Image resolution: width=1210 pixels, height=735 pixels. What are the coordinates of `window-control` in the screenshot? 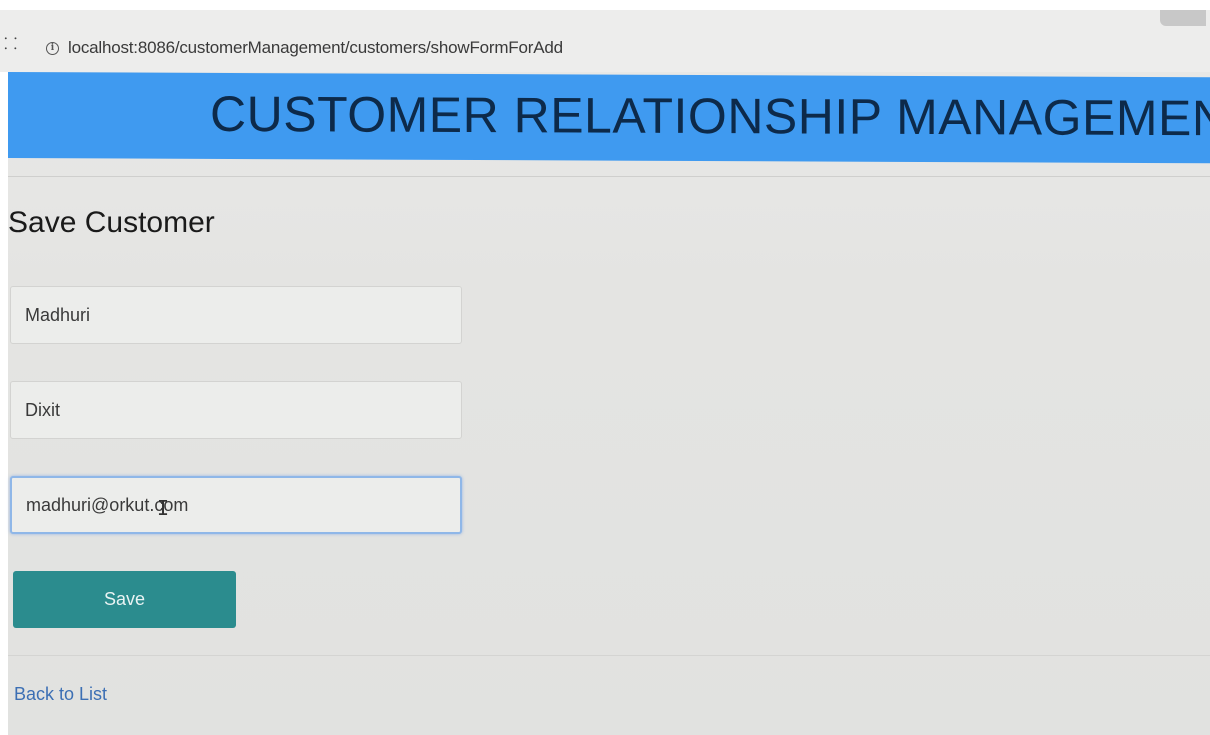 It's located at (1183, 18).